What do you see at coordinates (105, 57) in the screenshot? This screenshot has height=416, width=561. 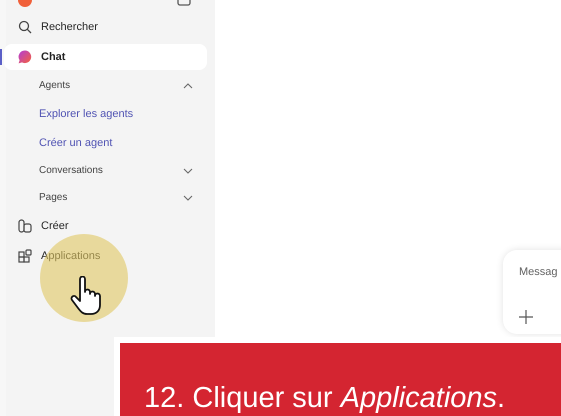 I see `nav-item: Chat` at bounding box center [105, 57].